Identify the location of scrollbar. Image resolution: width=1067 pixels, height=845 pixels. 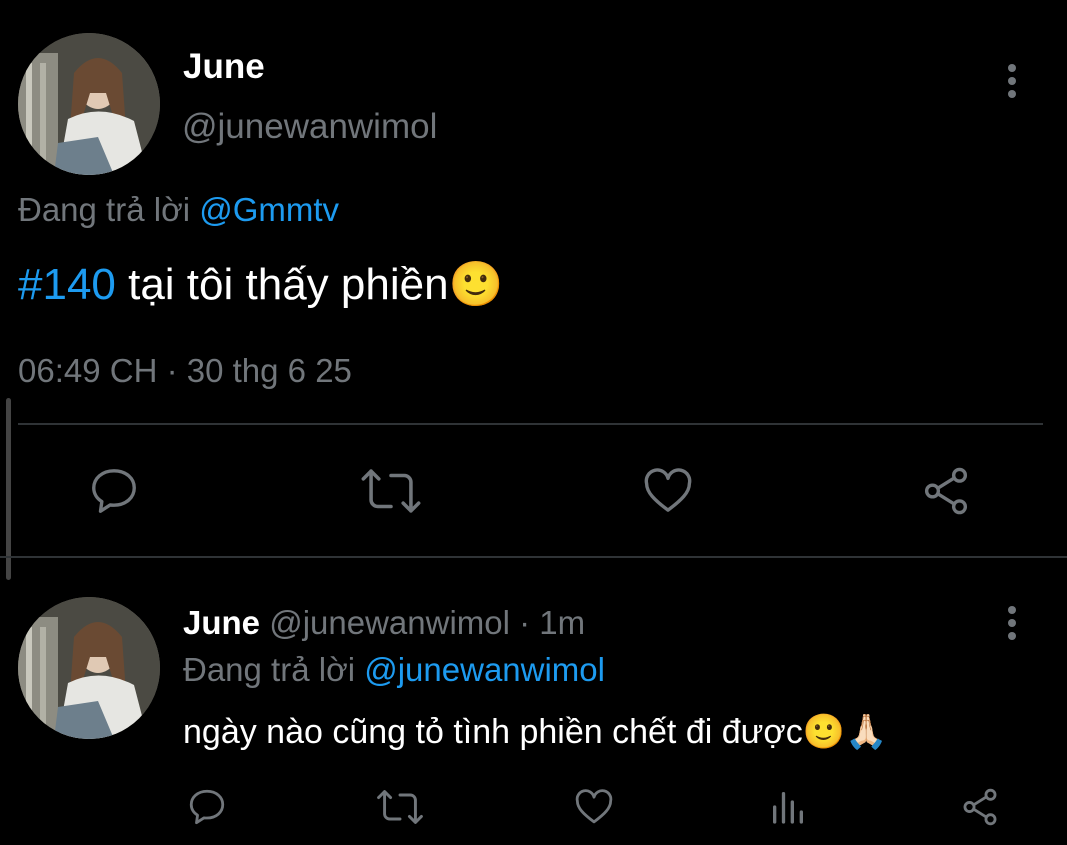
(8, 489).